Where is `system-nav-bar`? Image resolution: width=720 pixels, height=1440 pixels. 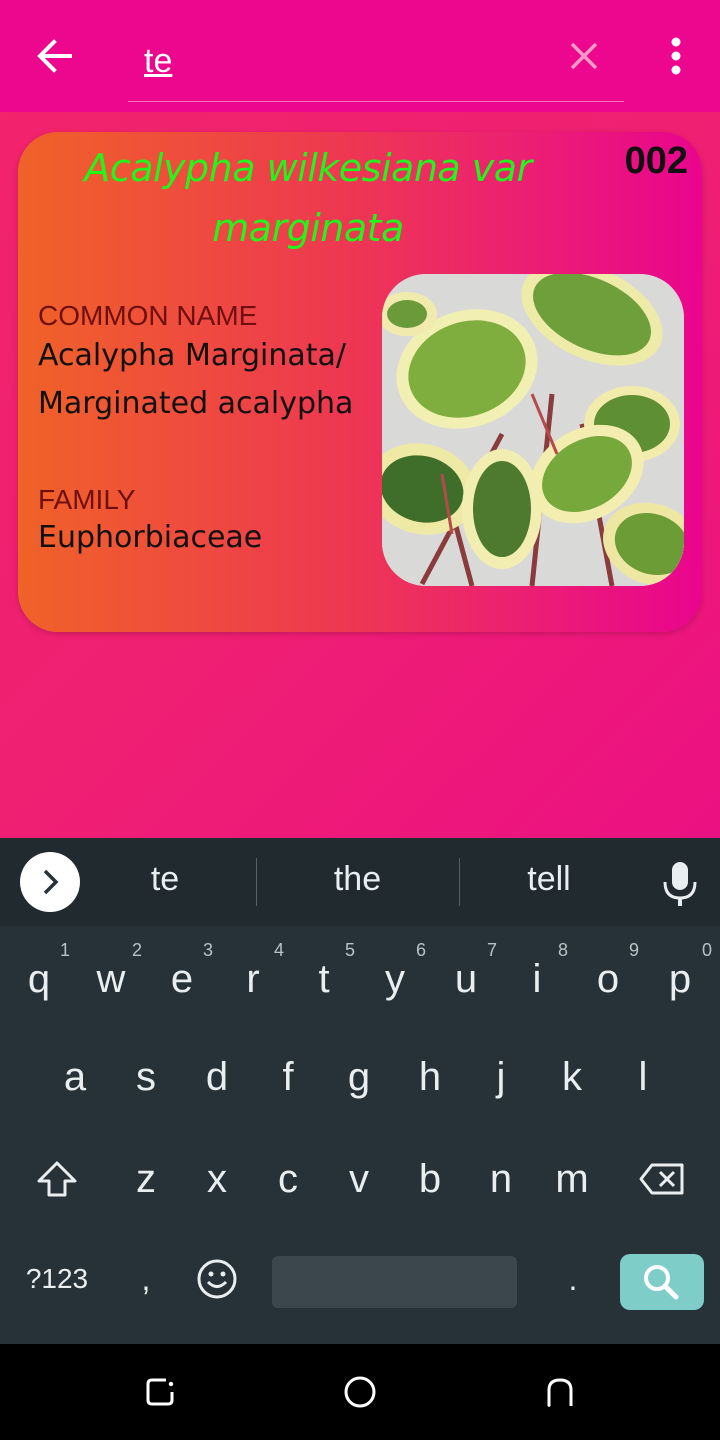
system-nav-bar is located at coordinates (360, 1392).